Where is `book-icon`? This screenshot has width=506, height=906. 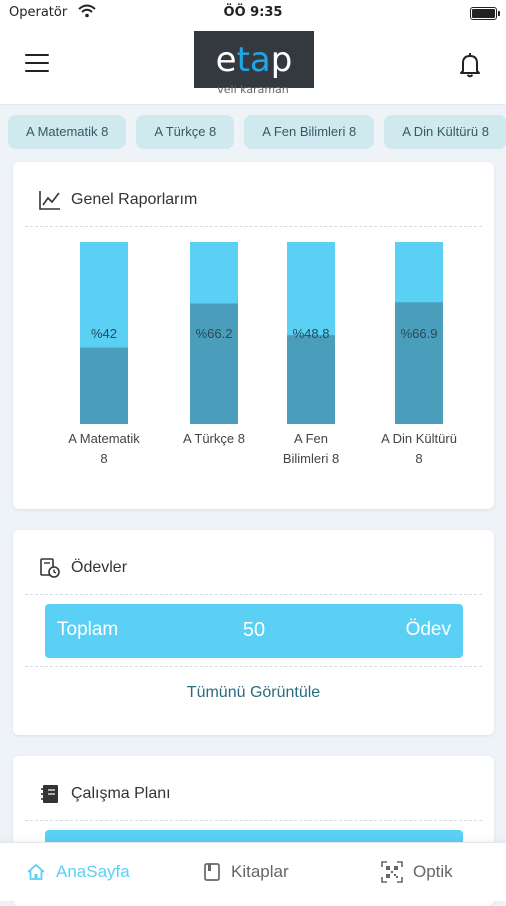
book-icon is located at coordinates (212, 872).